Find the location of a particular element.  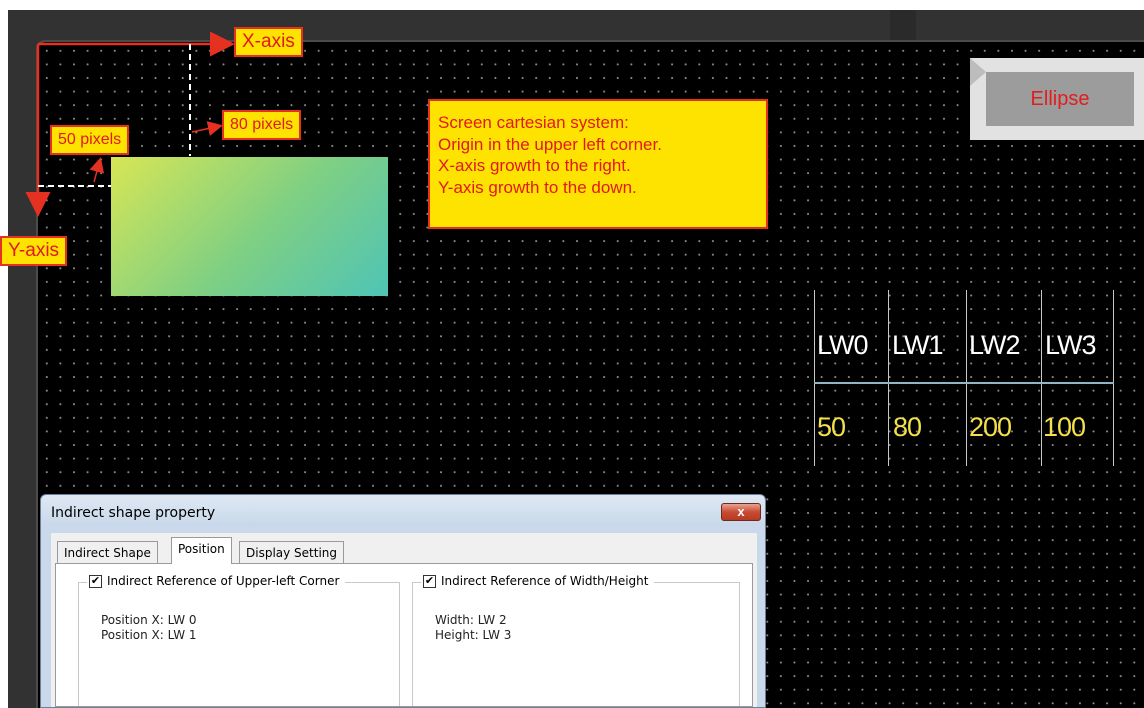

lw-value-0: 50 is located at coordinates (831, 427).